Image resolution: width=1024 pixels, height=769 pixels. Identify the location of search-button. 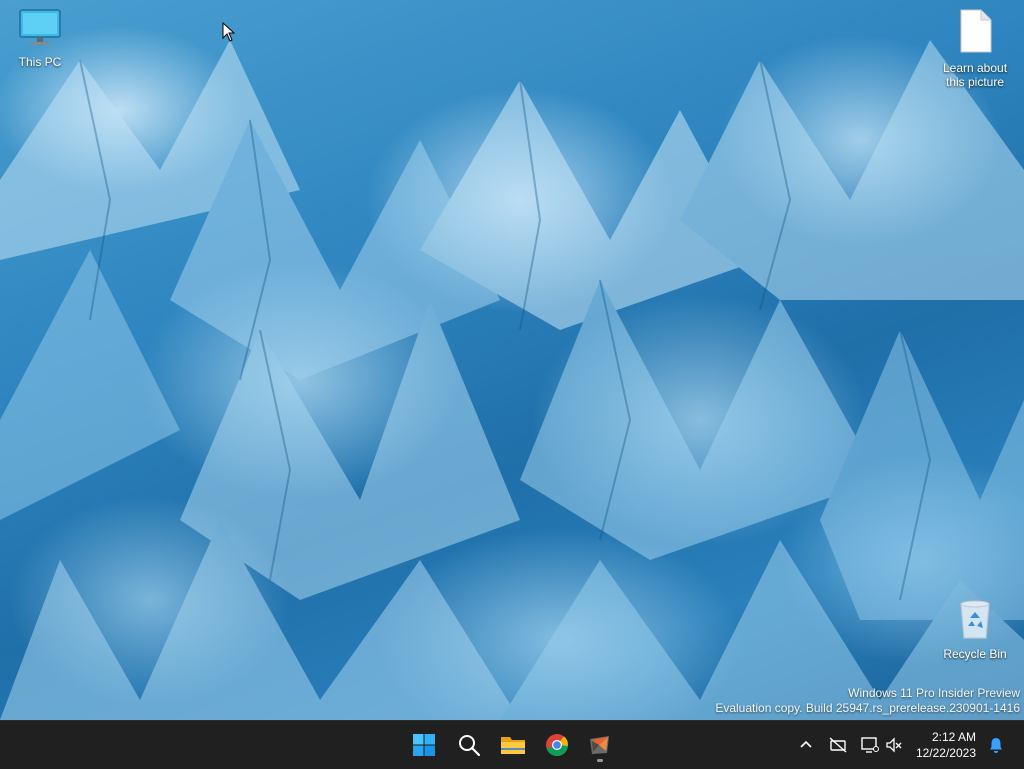
(469, 745).